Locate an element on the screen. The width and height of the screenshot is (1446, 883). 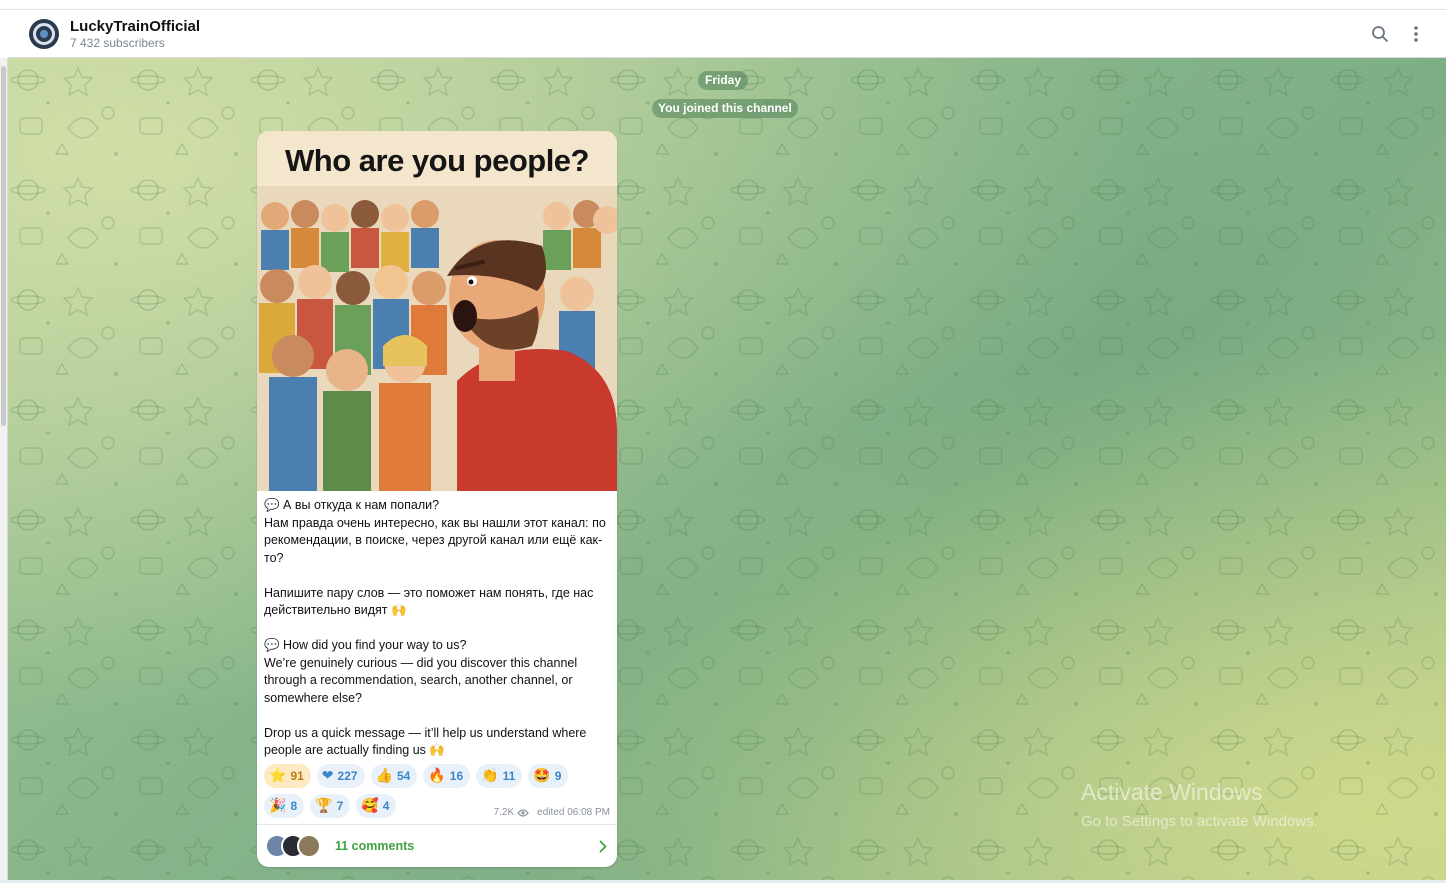
reaction-trophy: 🏆 7 is located at coordinates (330, 806).